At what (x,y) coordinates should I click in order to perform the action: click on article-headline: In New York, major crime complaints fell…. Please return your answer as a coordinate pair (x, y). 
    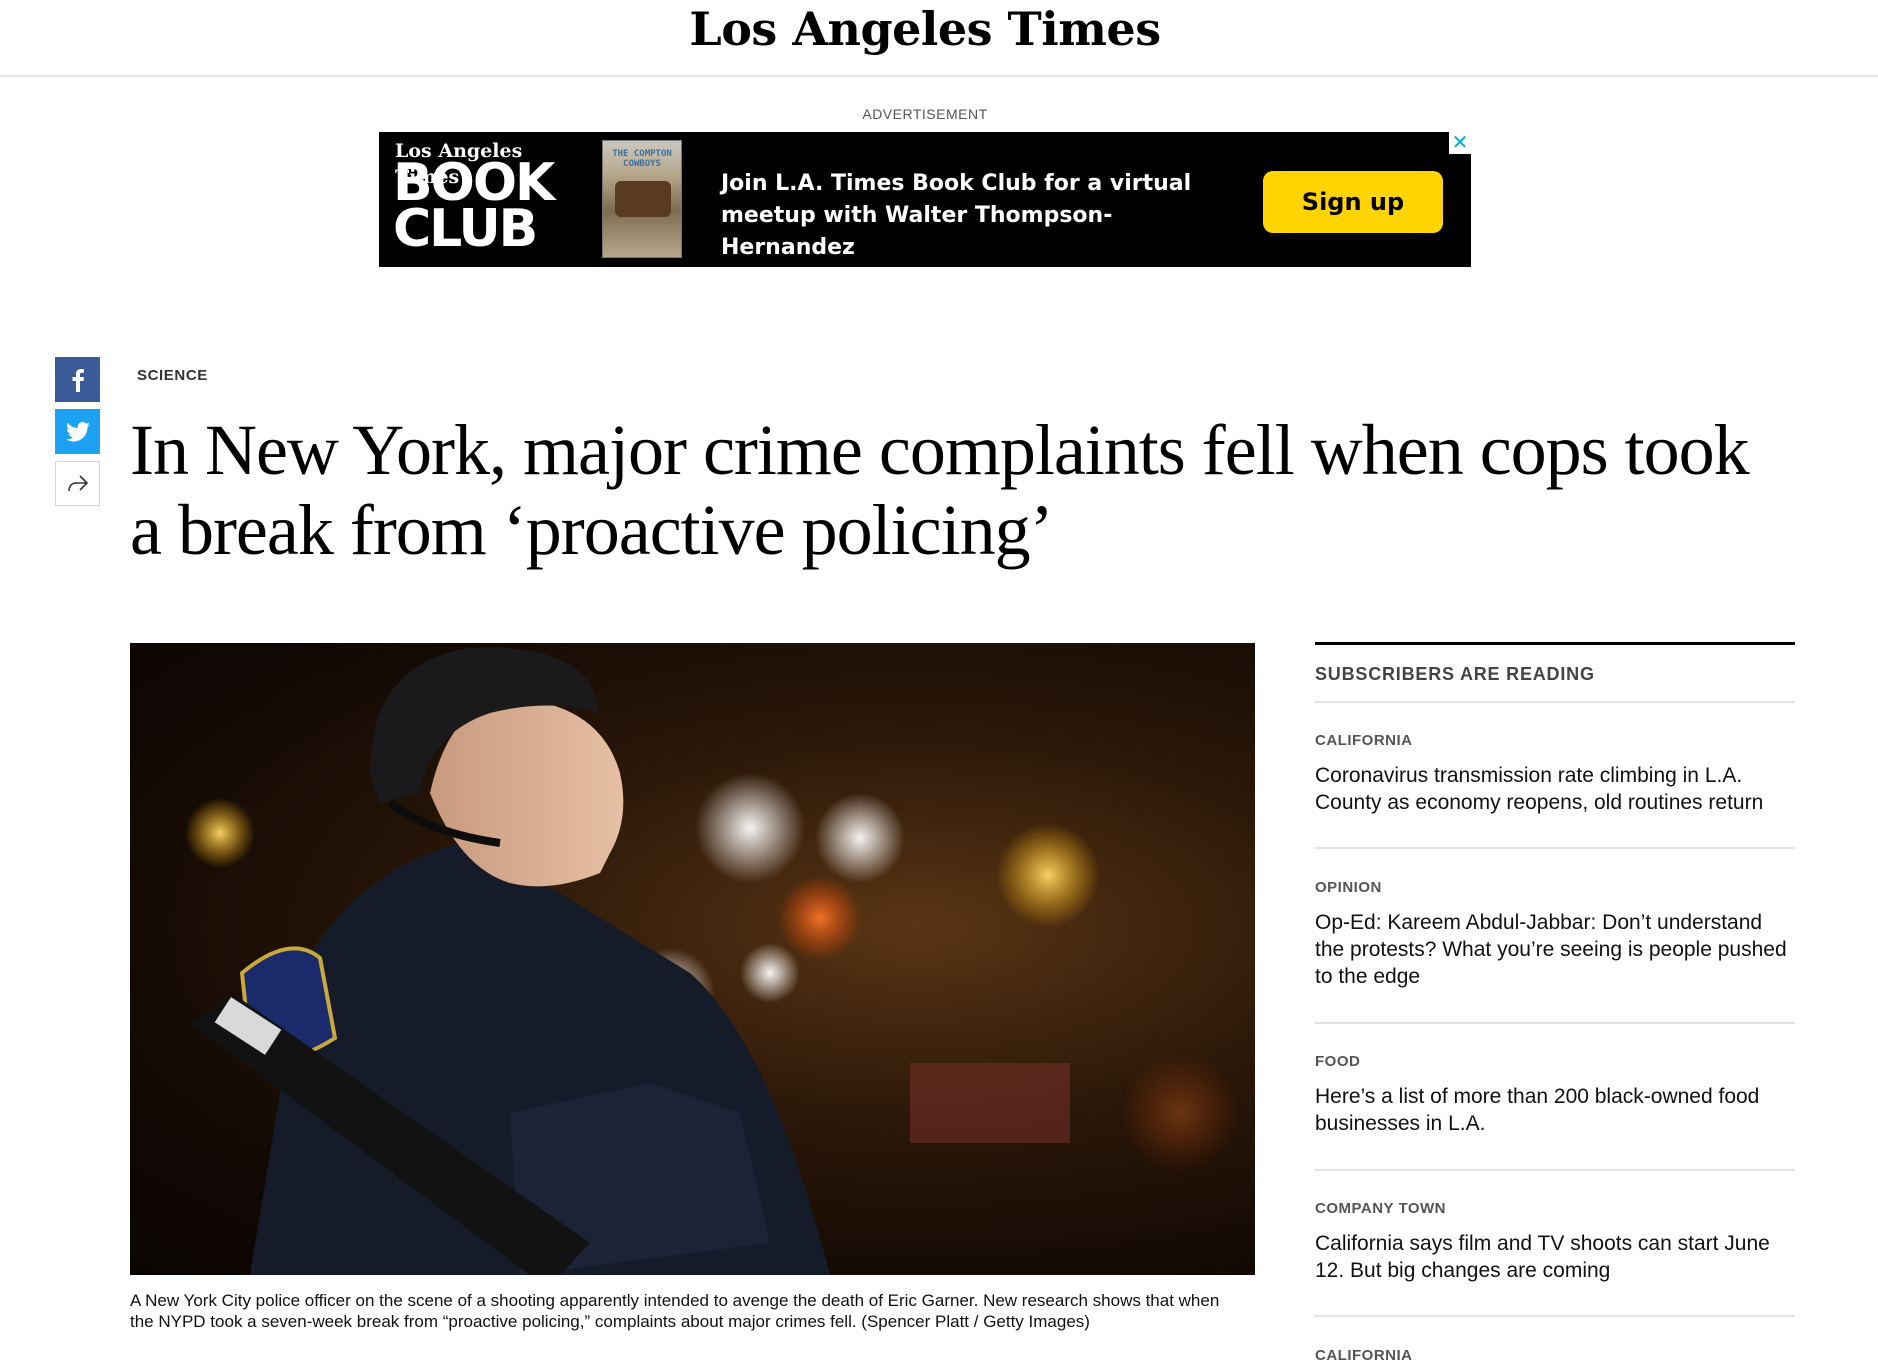
    Looking at the image, I should click on (940, 490).